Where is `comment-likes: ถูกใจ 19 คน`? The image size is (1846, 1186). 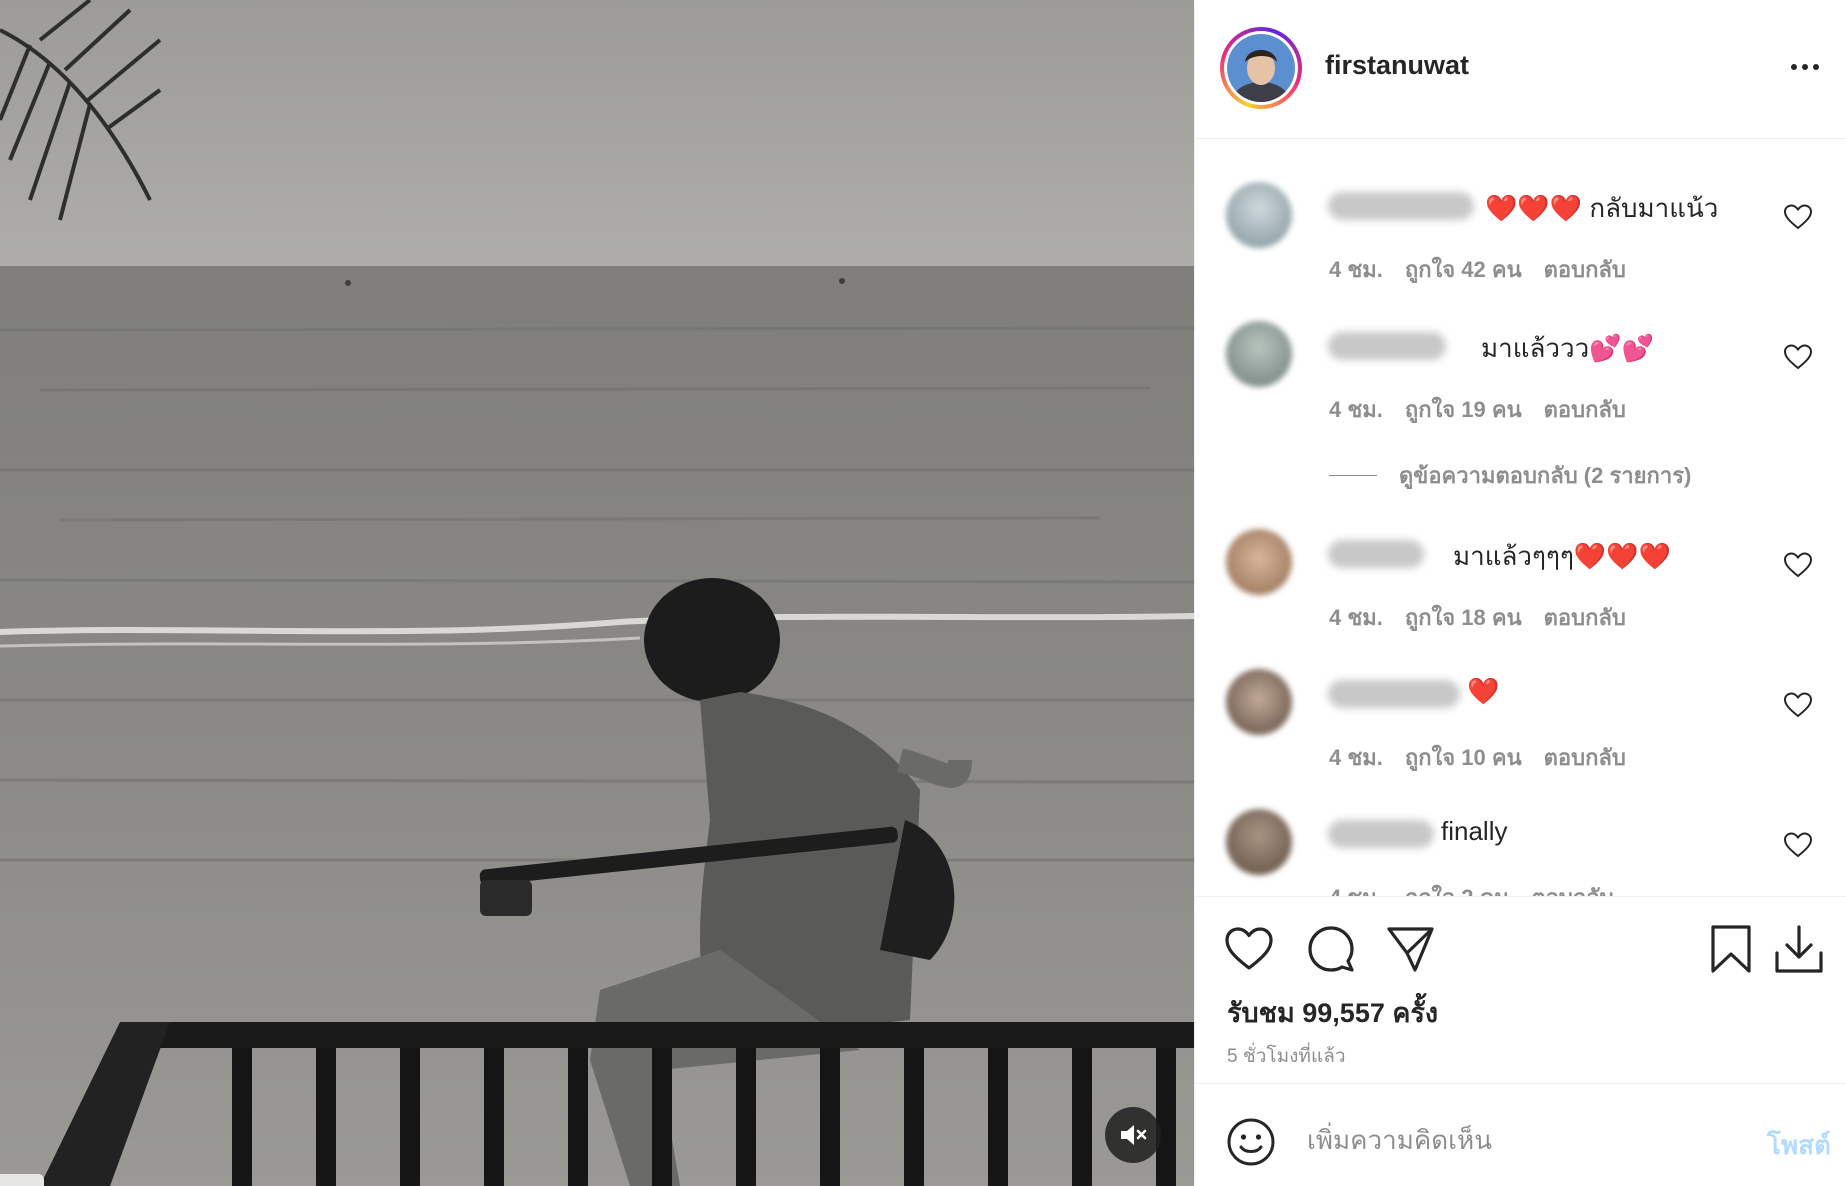 comment-likes: ถูกใจ 19 คน is located at coordinates (1463, 409).